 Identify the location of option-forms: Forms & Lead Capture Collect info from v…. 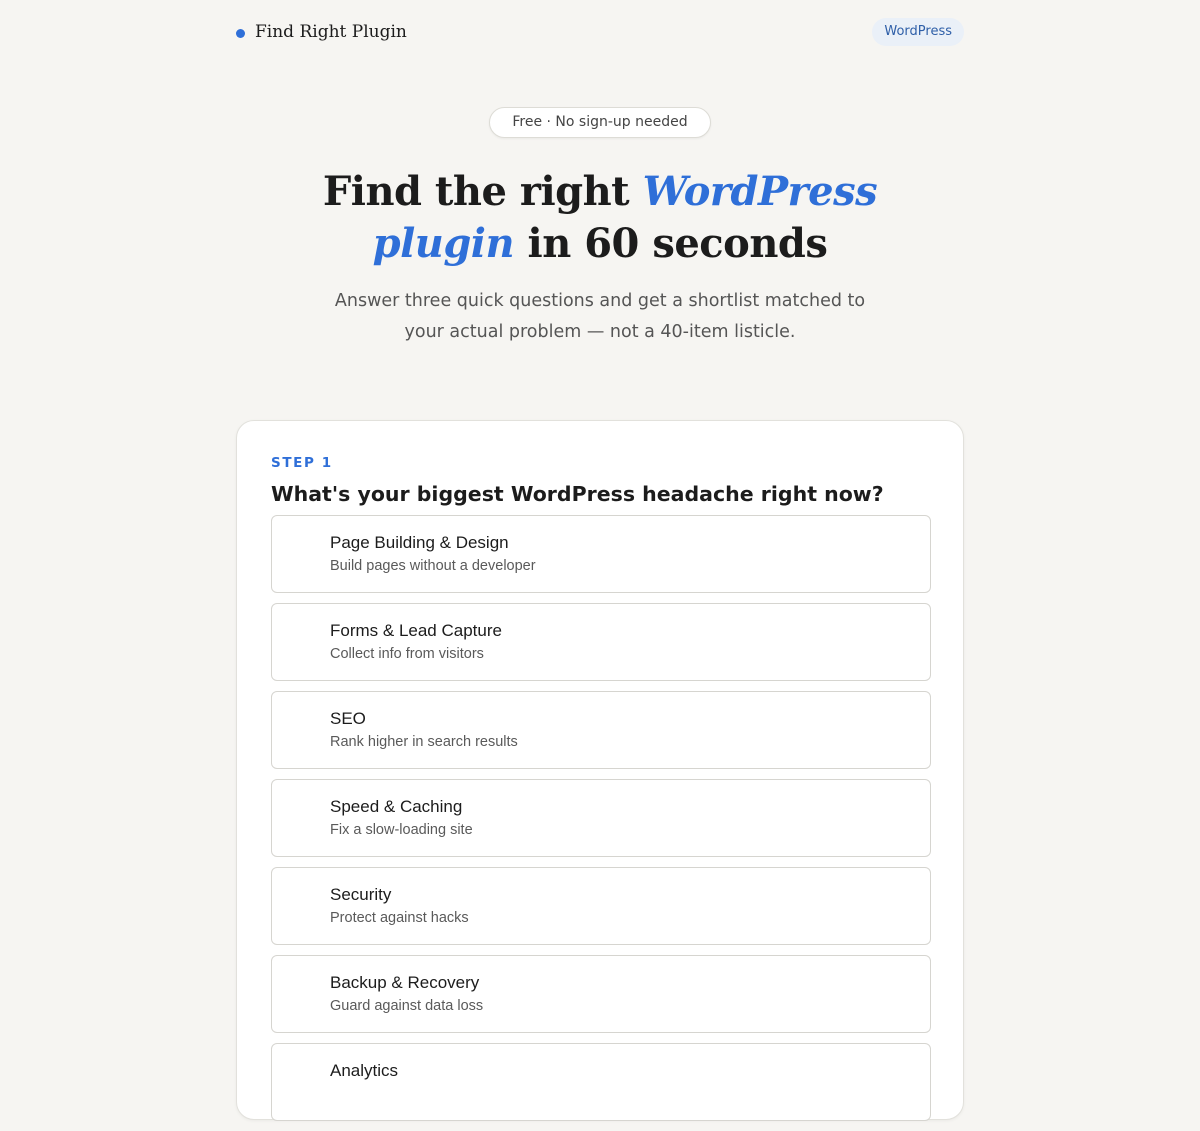
(601, 642).